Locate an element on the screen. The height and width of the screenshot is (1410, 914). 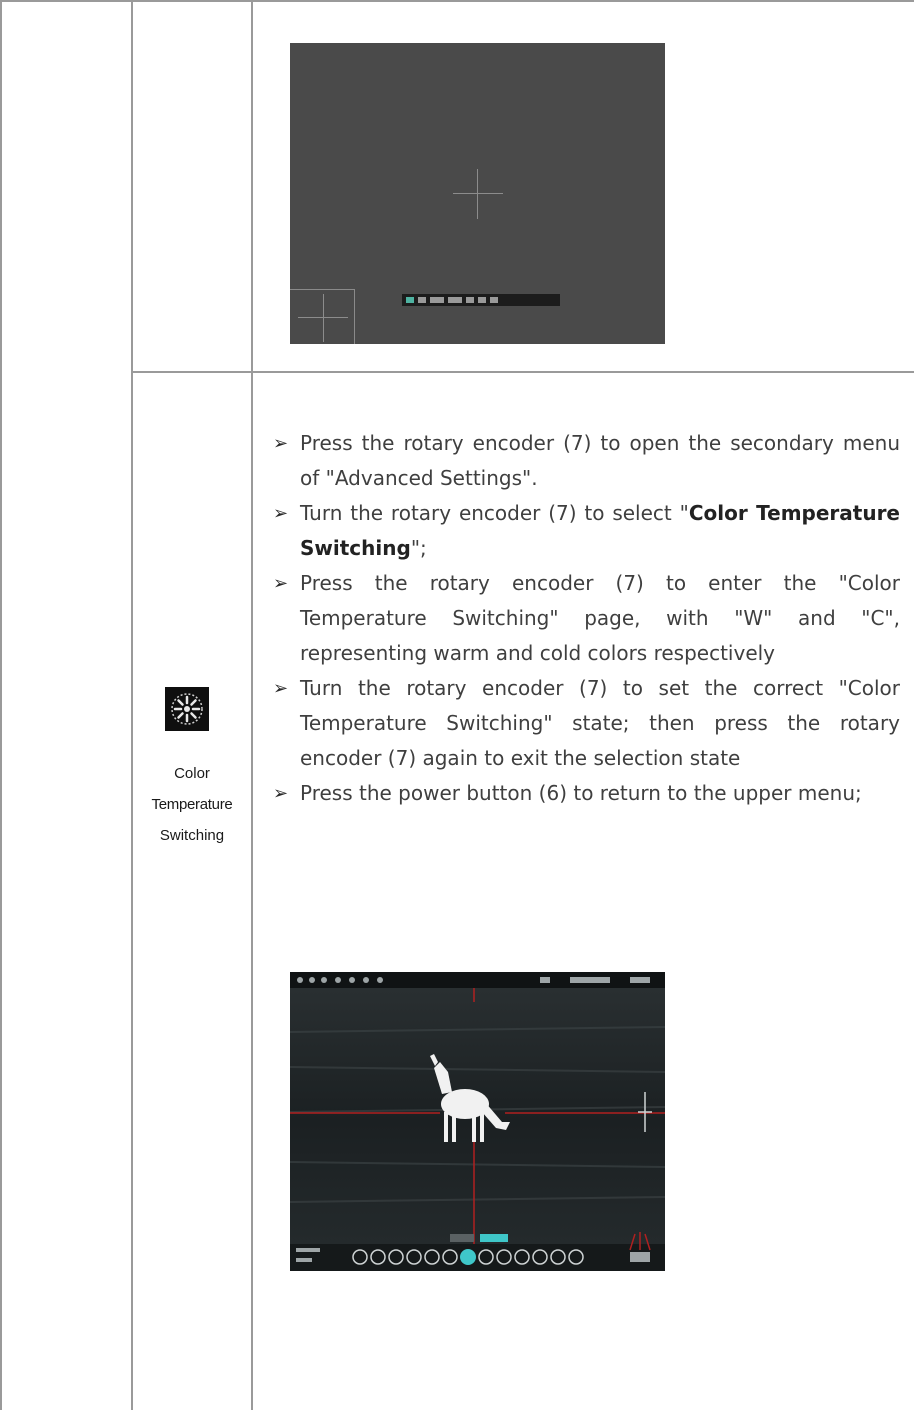
thermal-scene is located at coordinates (477, 1121).